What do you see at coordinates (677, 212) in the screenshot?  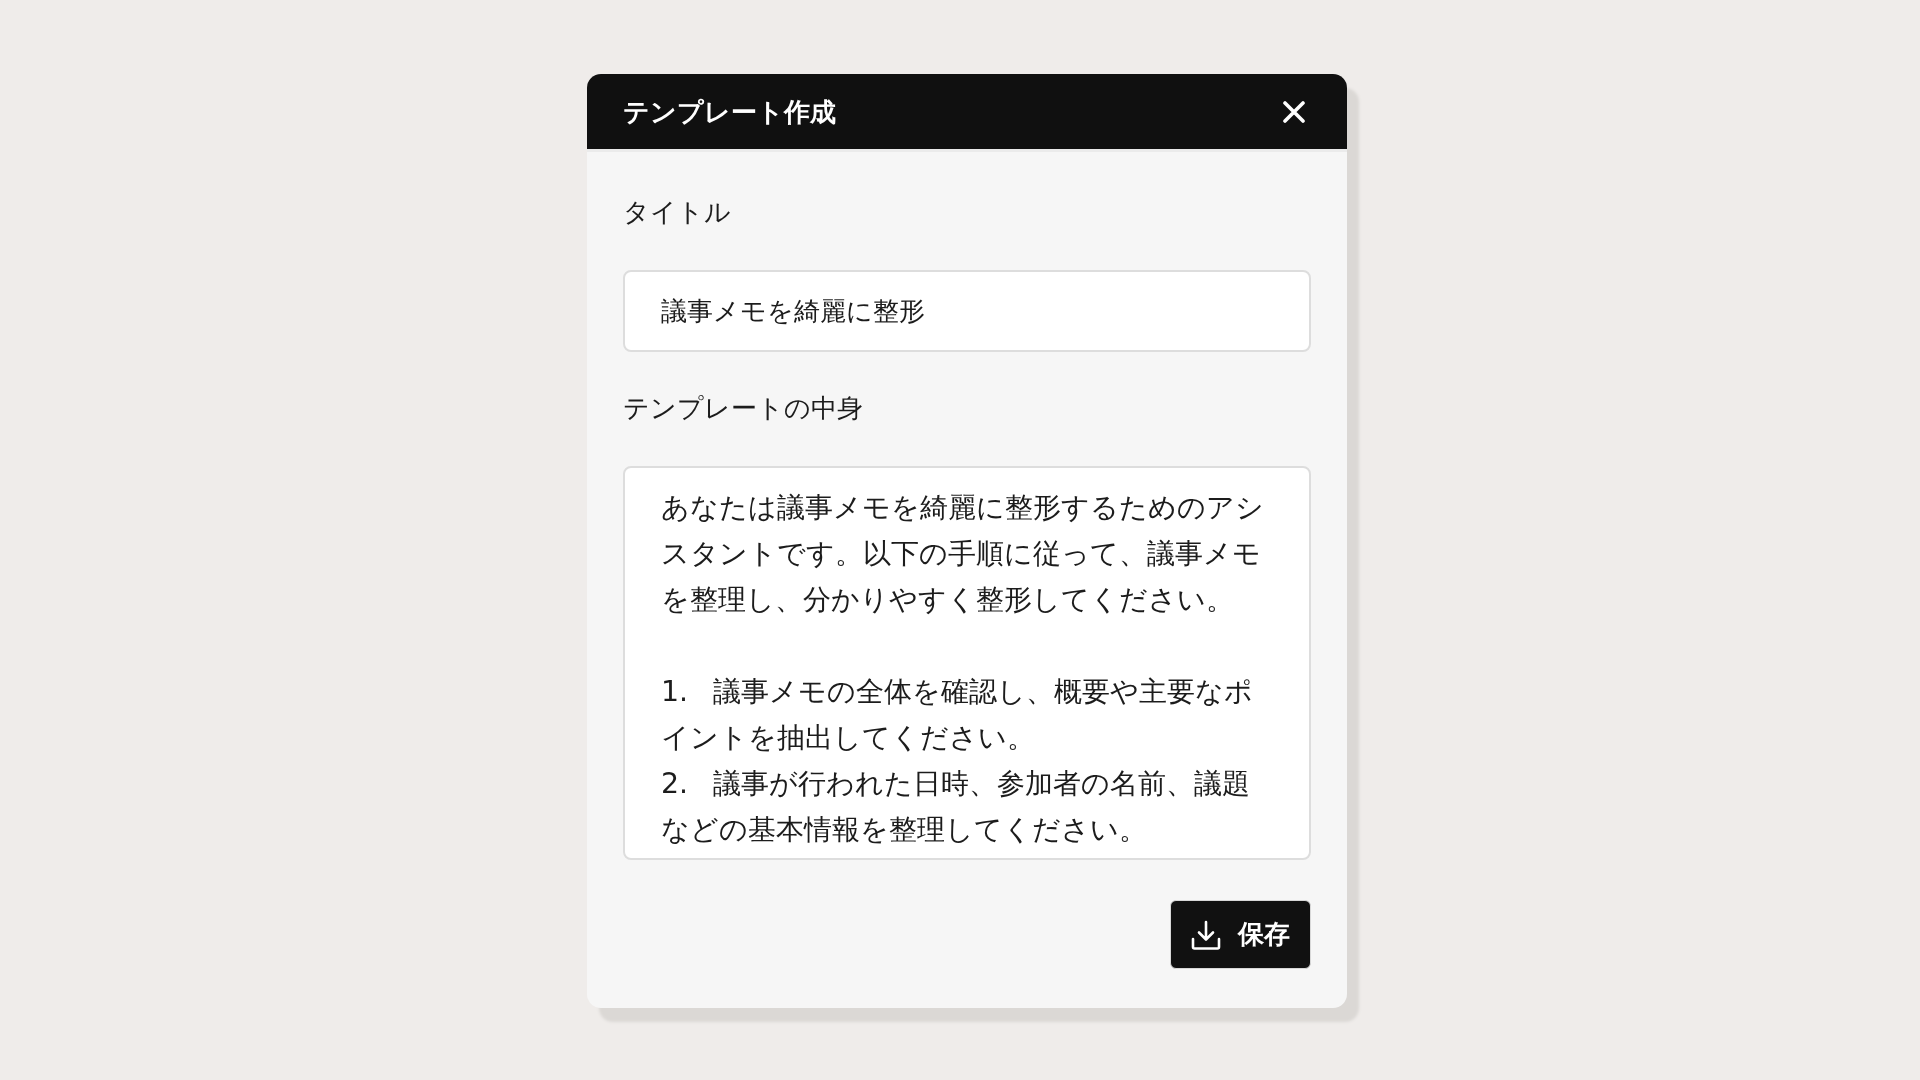 I see `field-label: タイトル` at bounding box center [677, 212].